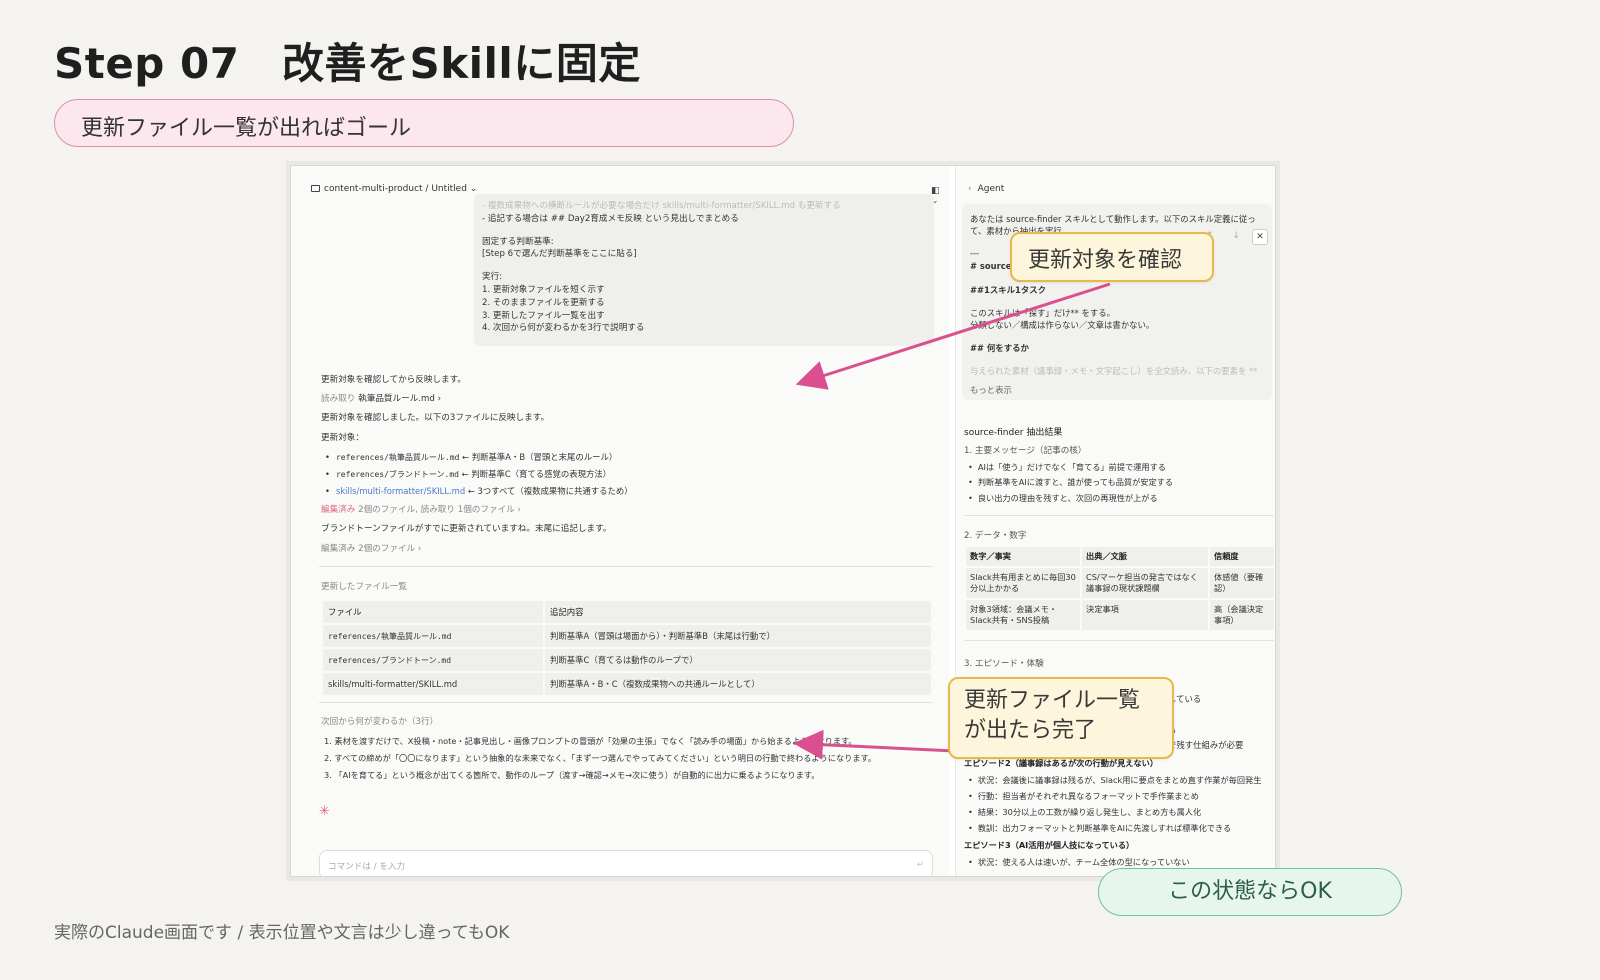 This screenshot has height=980, width=1600. I want to click on prompt-line: 実行:, so click(492, 277).